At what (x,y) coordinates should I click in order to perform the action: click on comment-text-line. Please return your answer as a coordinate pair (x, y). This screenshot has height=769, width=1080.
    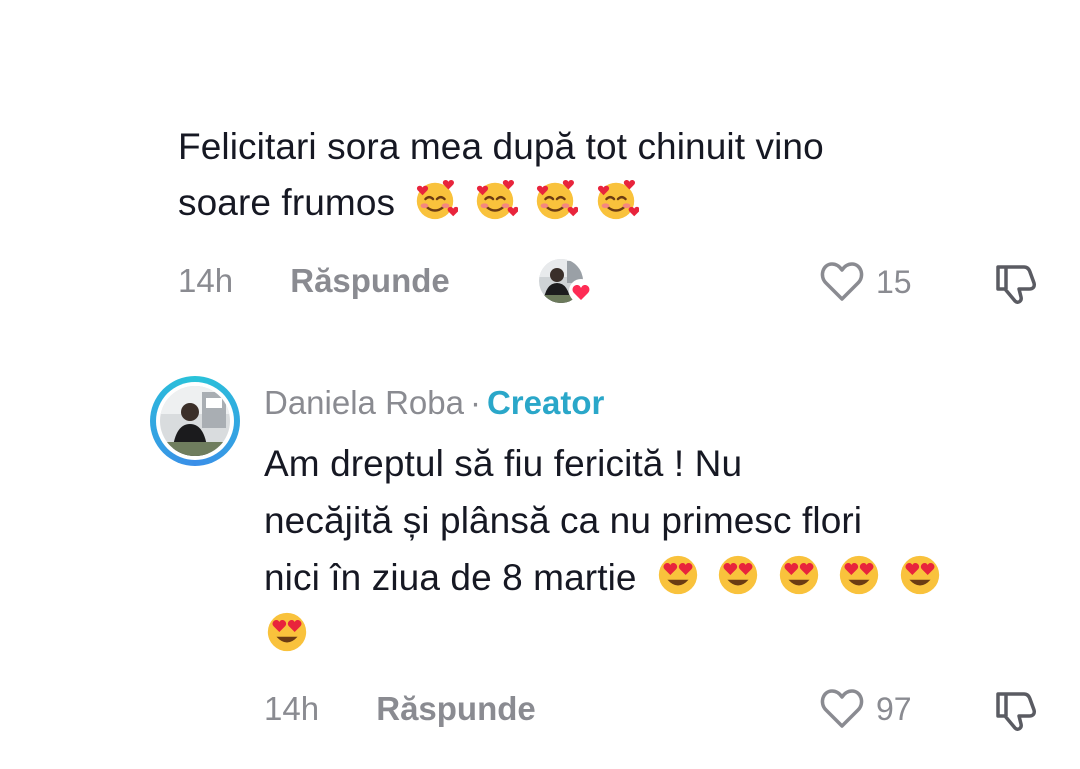
    Looking at the image, I should click on (659, 634).